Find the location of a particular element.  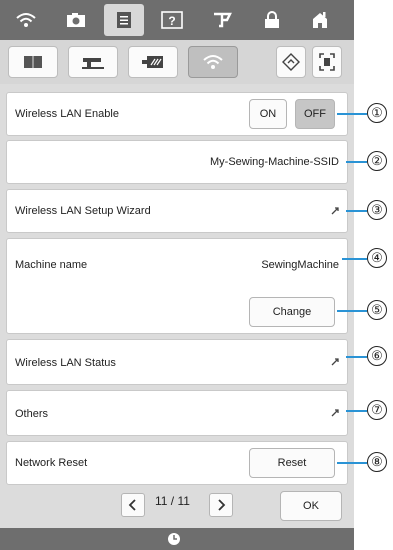

subtab-wireless is located at coordinates (213, 62).